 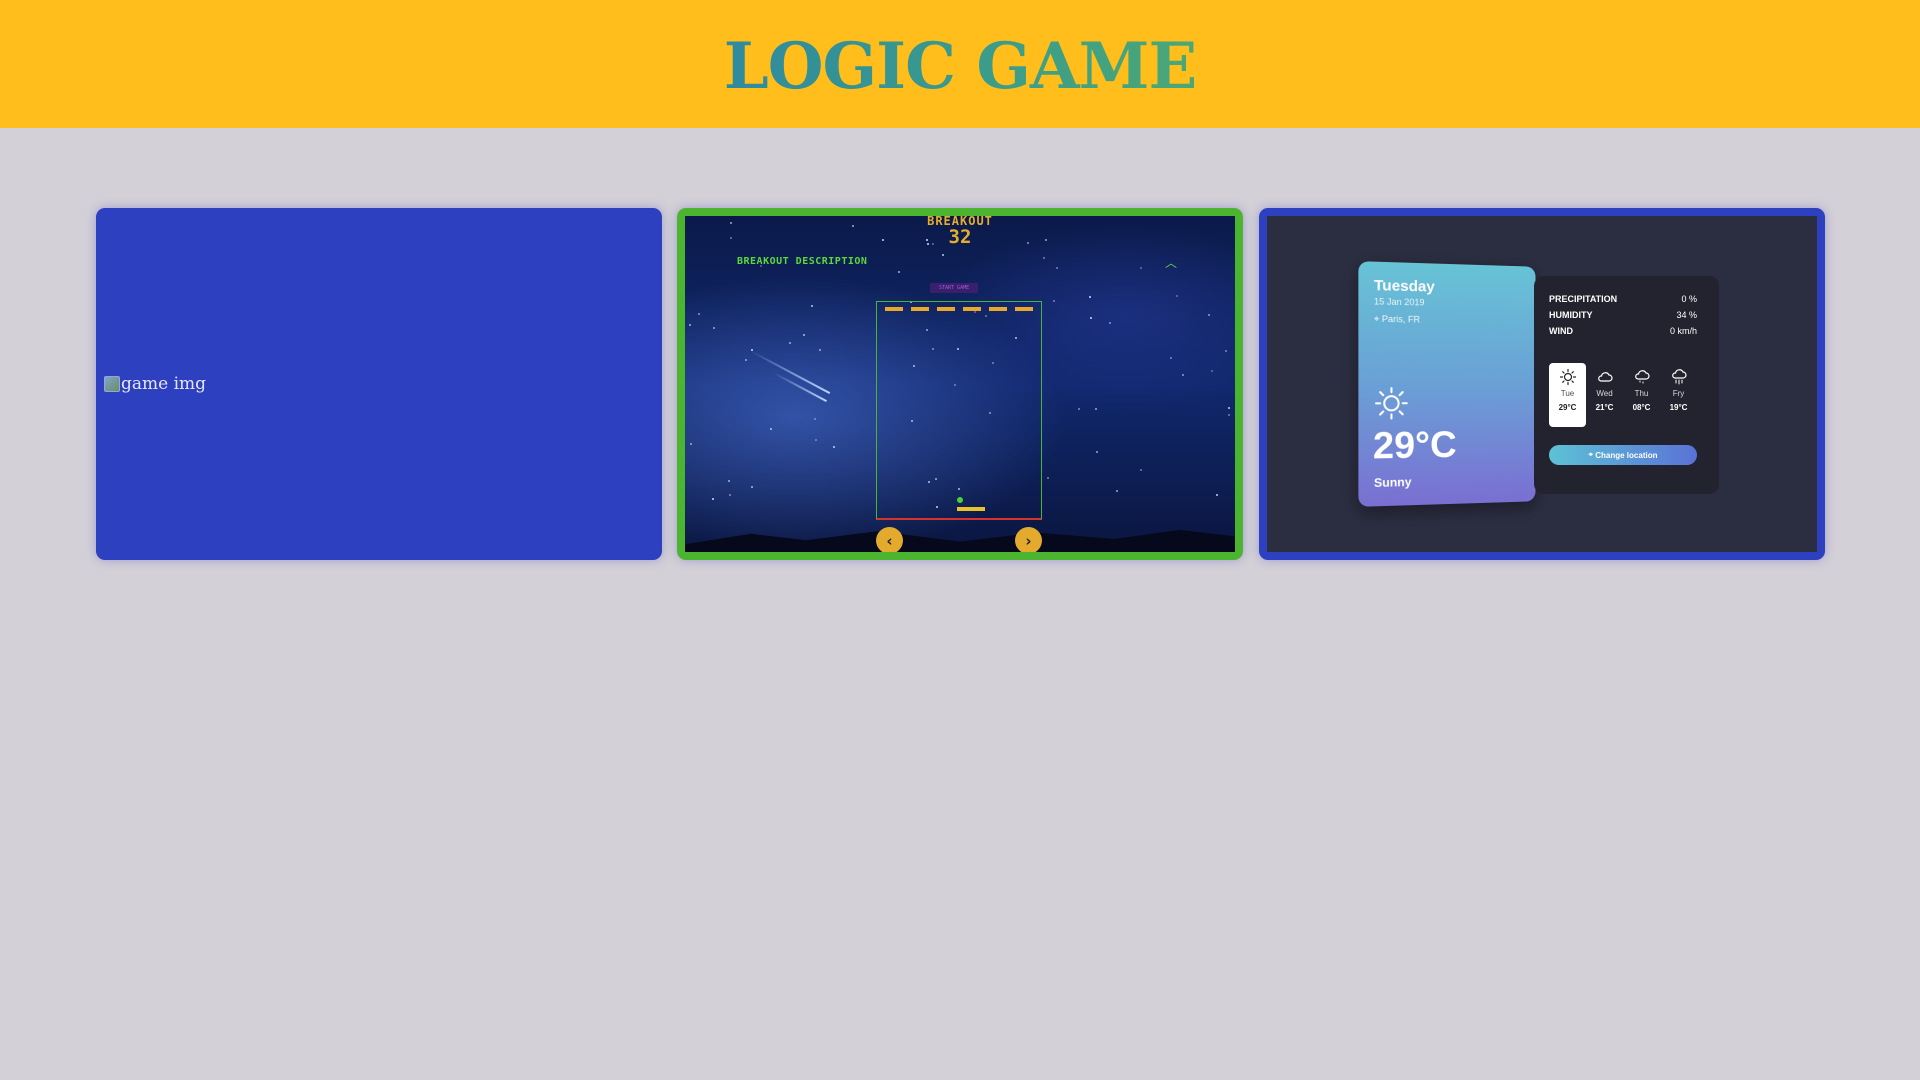 I want to click on detail-row: HUMIDITY 34 %, so click(x=1623, y=315).